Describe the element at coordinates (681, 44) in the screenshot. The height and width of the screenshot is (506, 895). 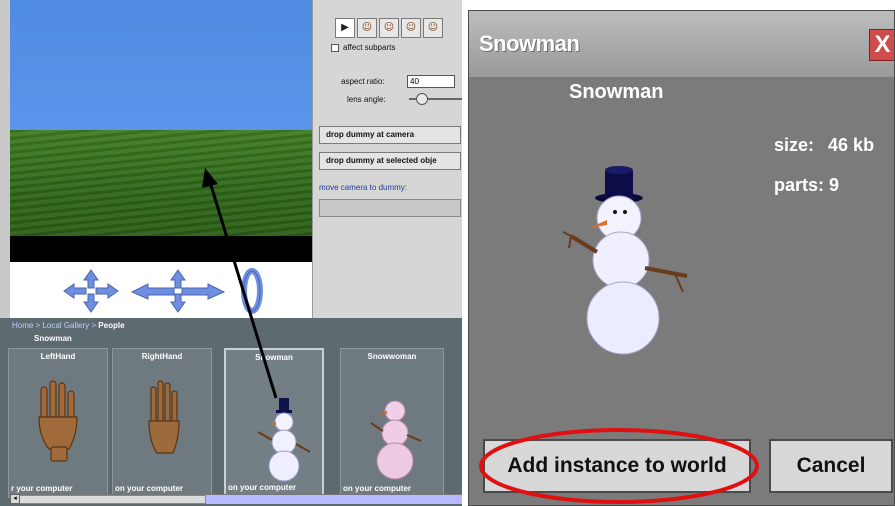
I see `dialog-titlebar: Snowman X` at that location.